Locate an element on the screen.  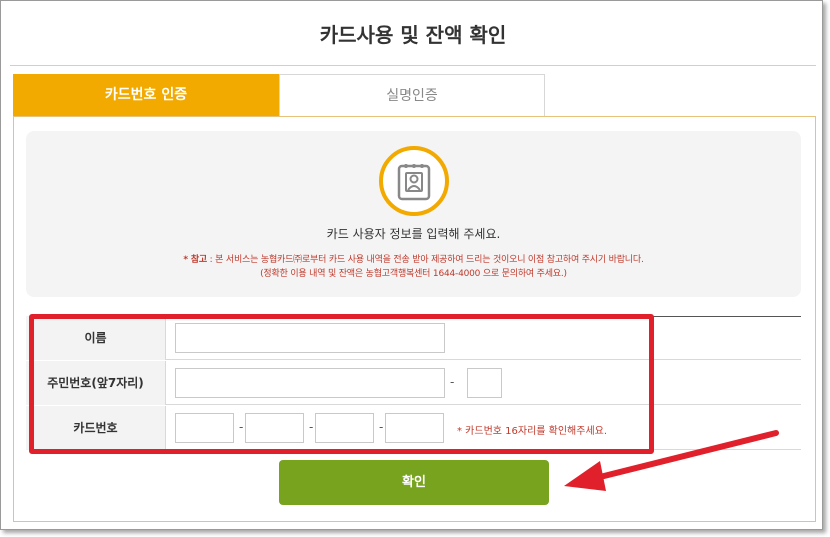
annotation-arrow-icon is located at coordinates (671, 460).